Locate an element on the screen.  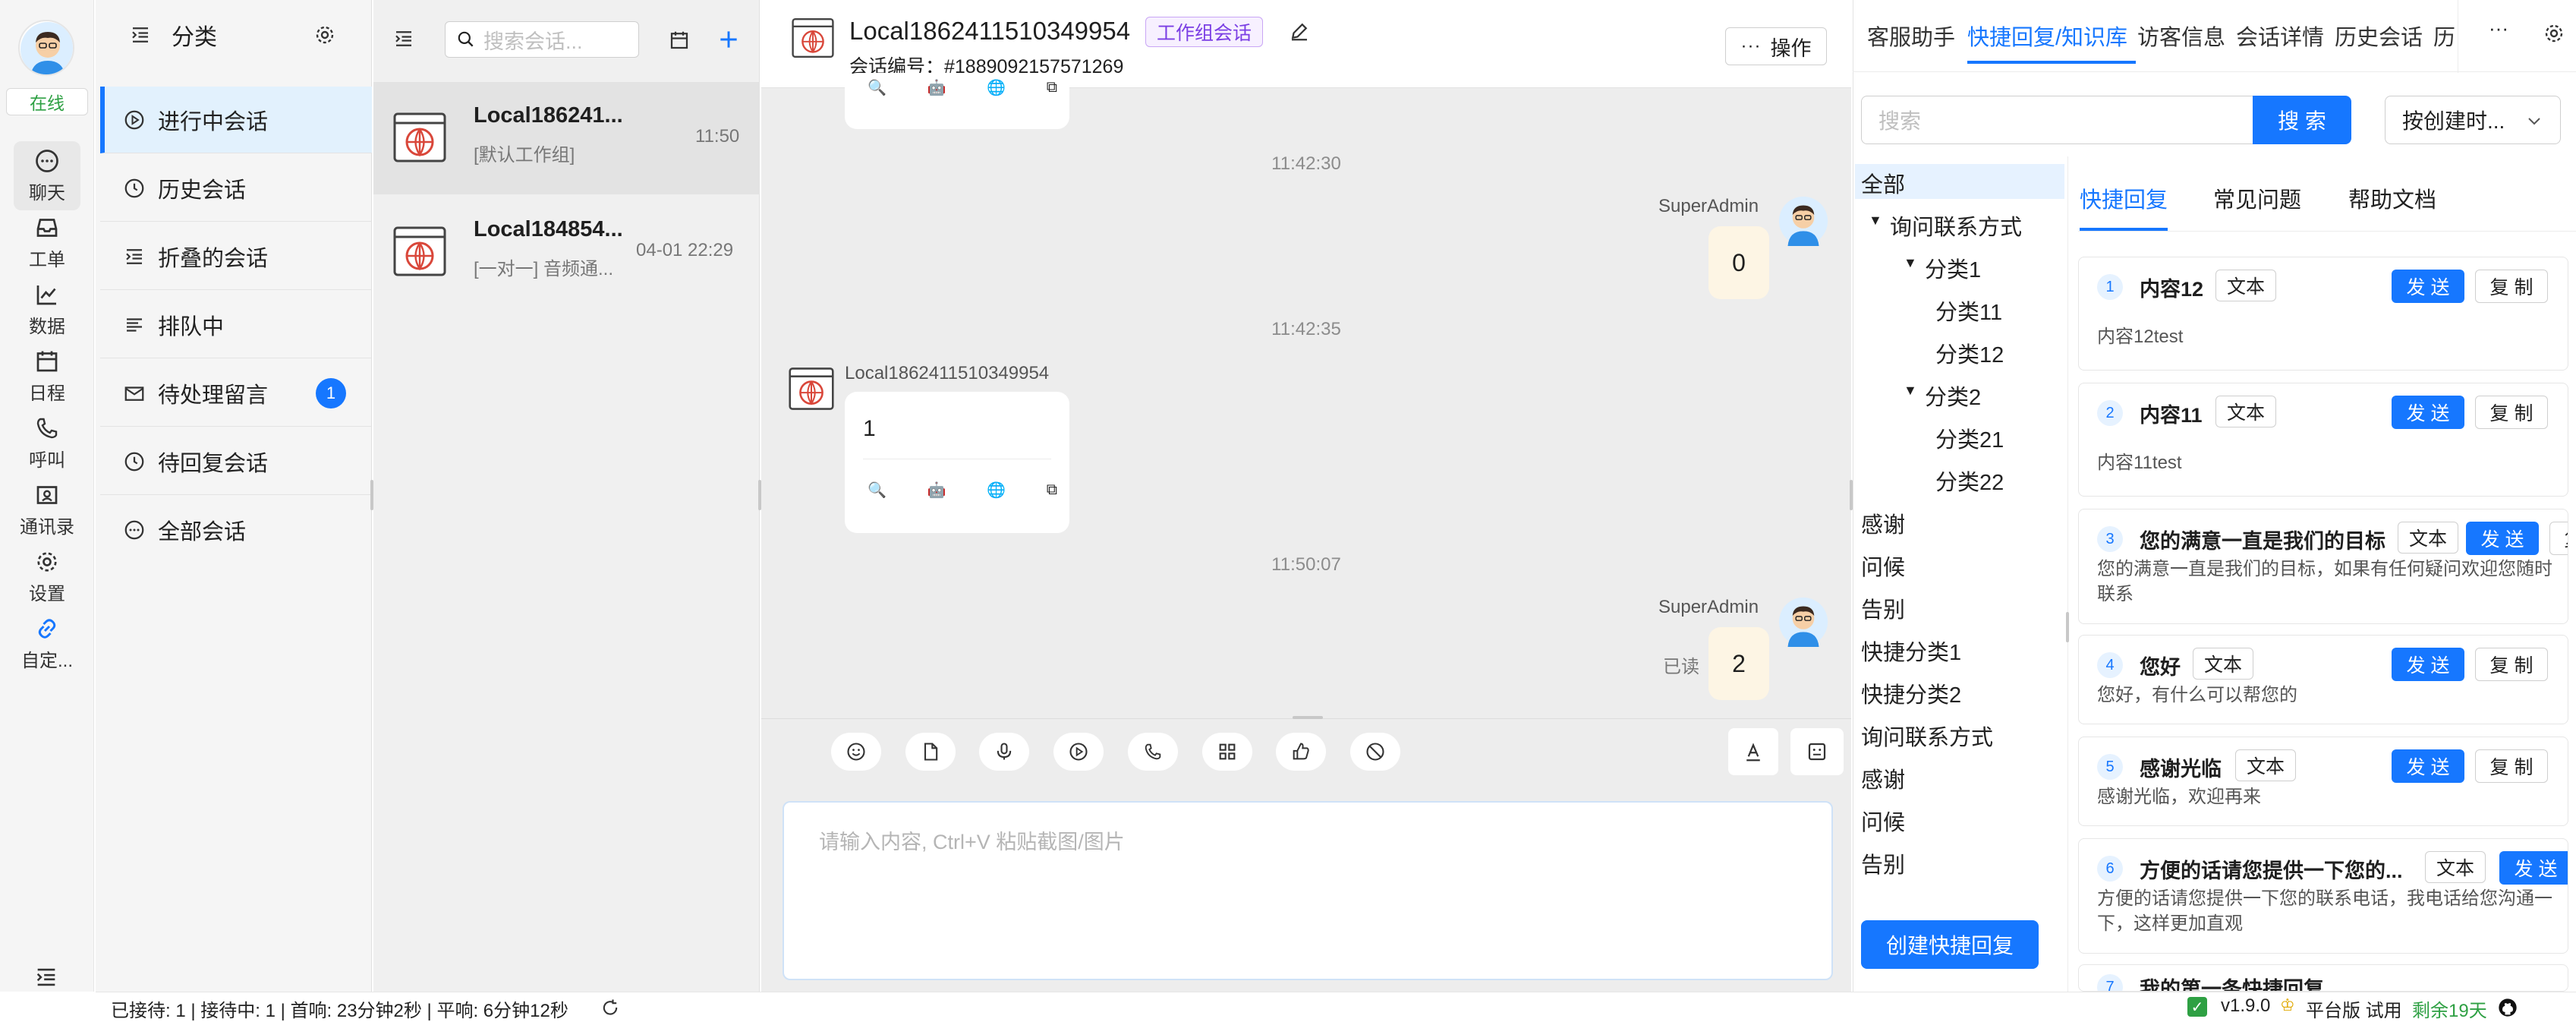
rail-item-call: 呼叫 is located at coordinates (47, 443).